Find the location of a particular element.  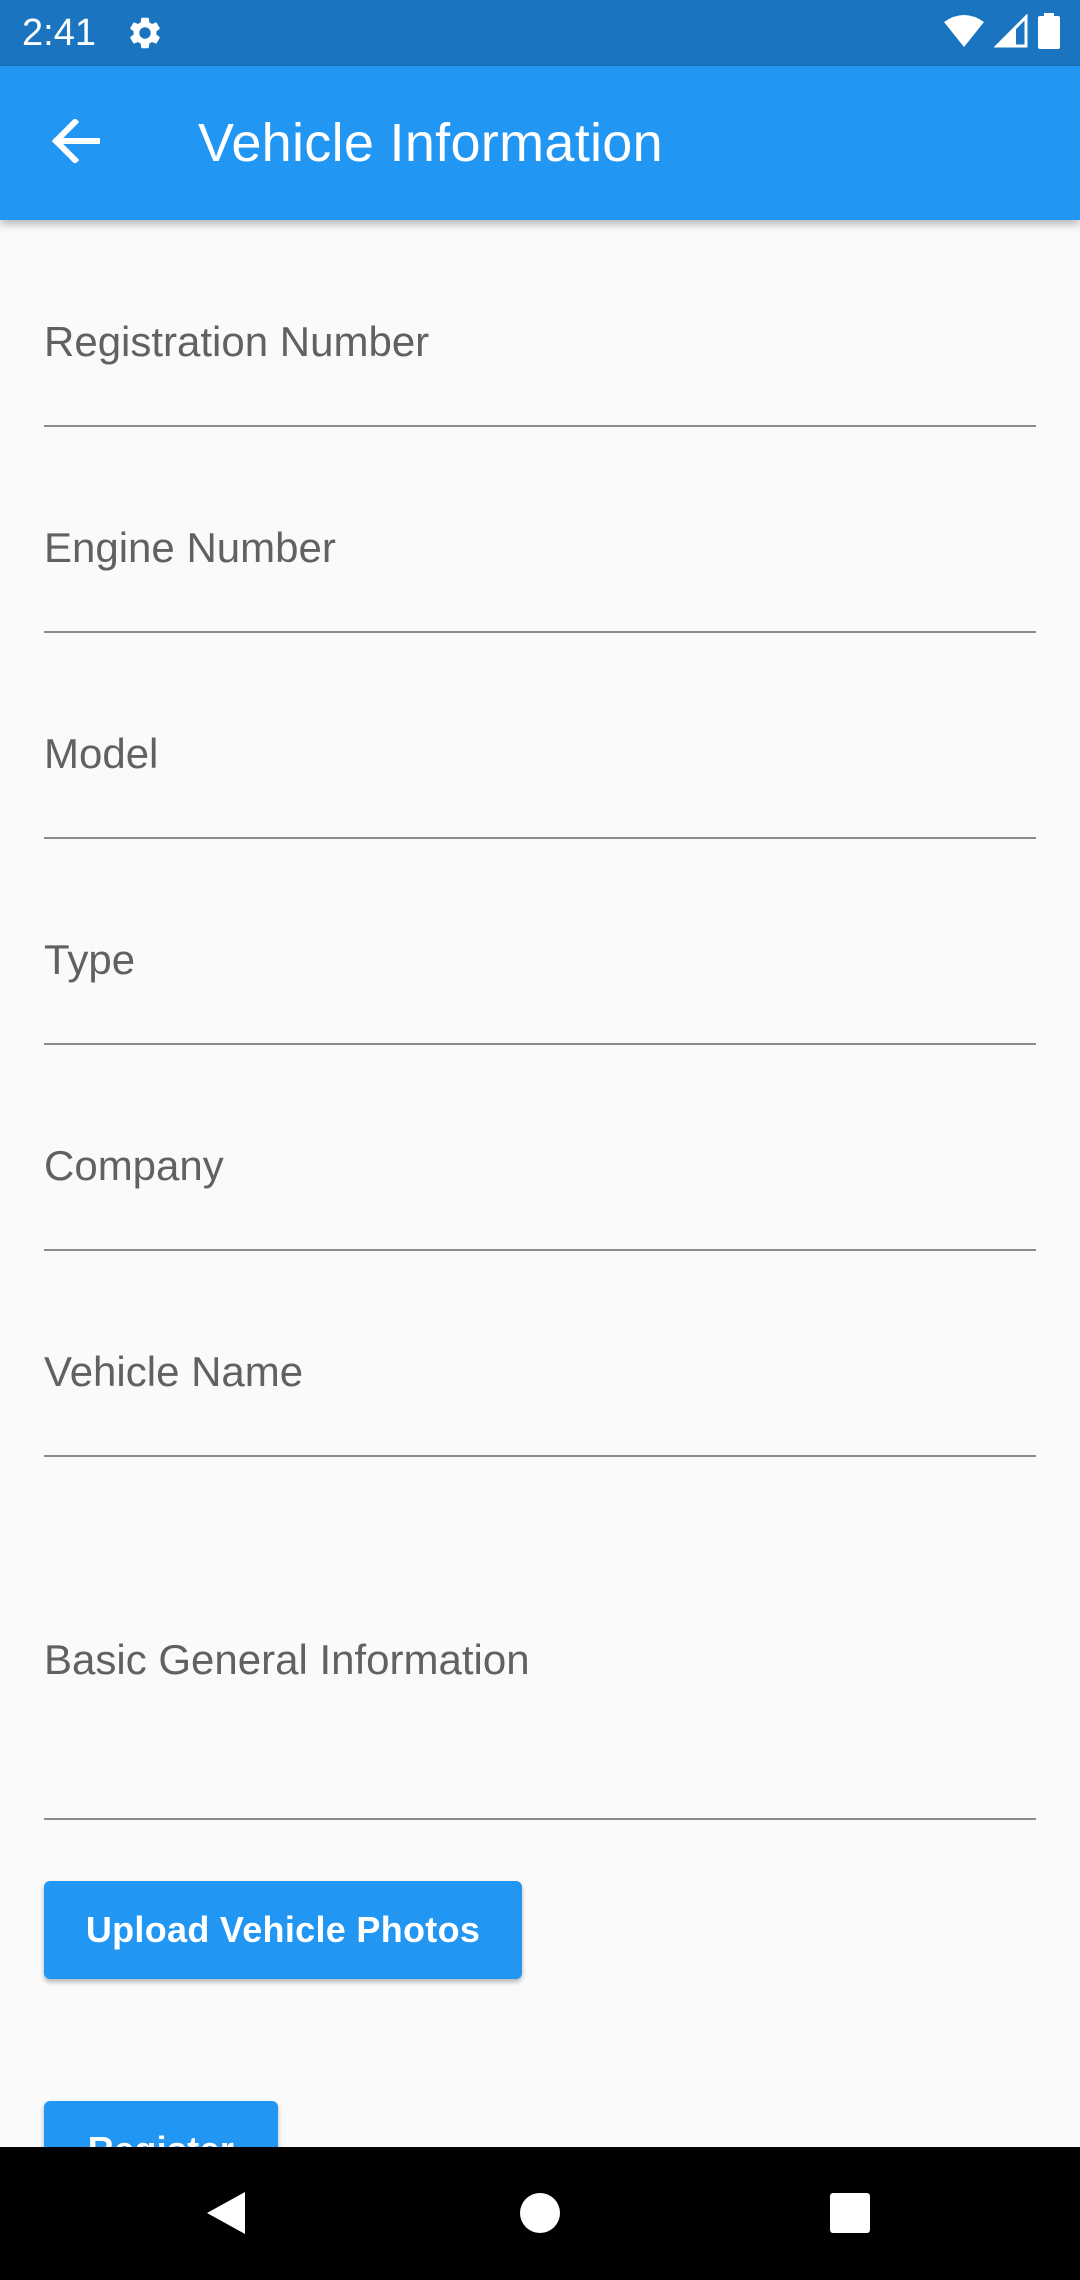

system-nav-bar is located at coordinates (540, 2213).